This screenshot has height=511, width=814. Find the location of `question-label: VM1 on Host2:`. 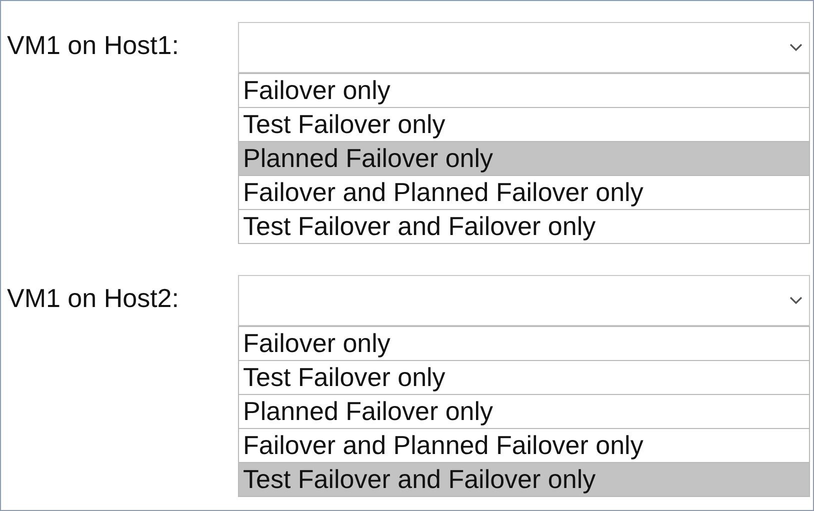

question-label: VM1 on Host2: is located at coordinates (93, 297).